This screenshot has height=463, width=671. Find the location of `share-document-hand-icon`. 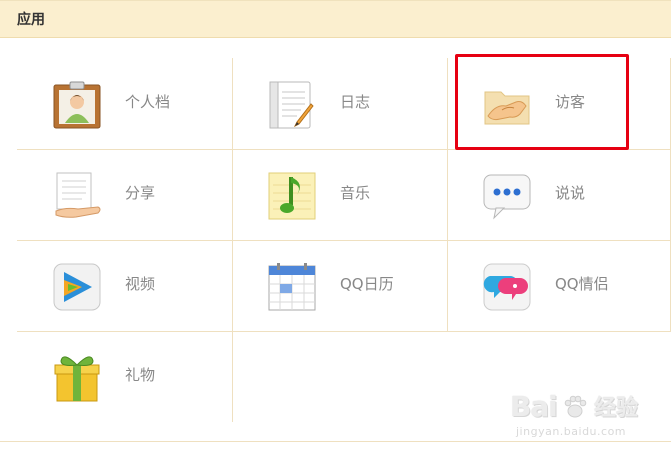

share-document-hand-icon is located at coordinates (77, 196).